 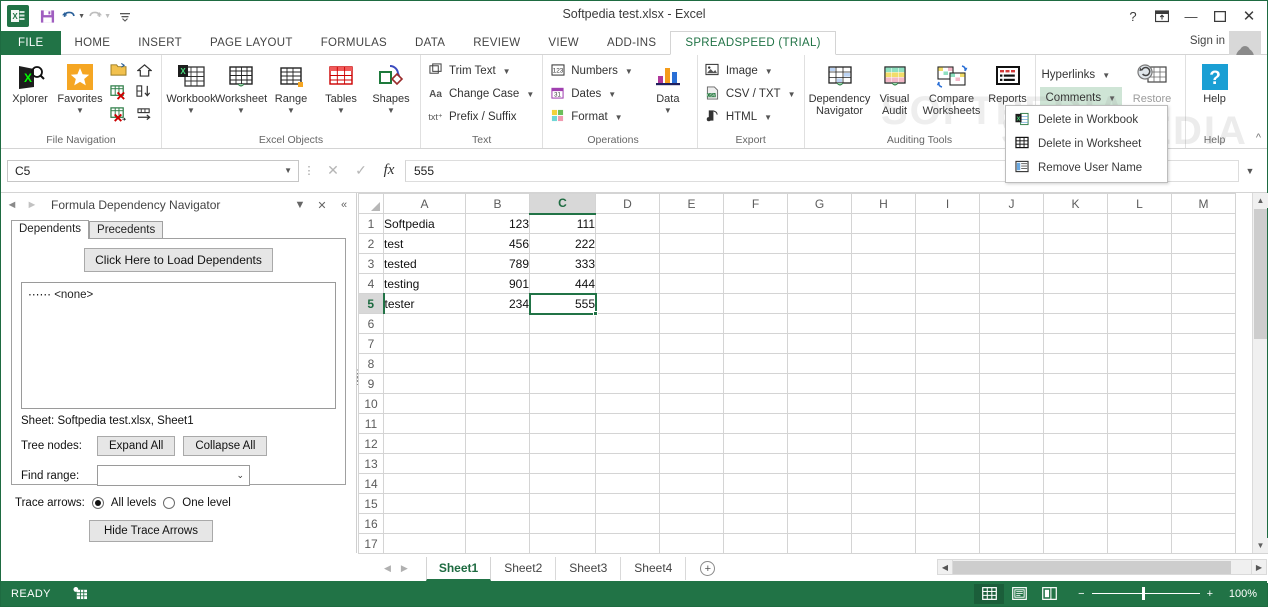 I want to click on cell-C13, so click(x=562, y=463).